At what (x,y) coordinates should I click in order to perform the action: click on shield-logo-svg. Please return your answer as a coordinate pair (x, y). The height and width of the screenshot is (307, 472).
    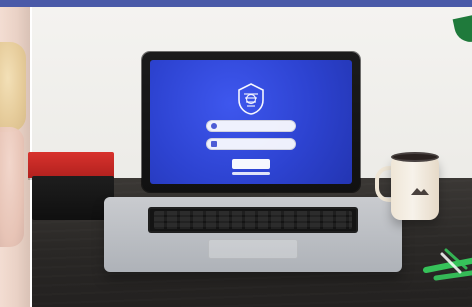
    Looking at the image, I should click on (251, 99).